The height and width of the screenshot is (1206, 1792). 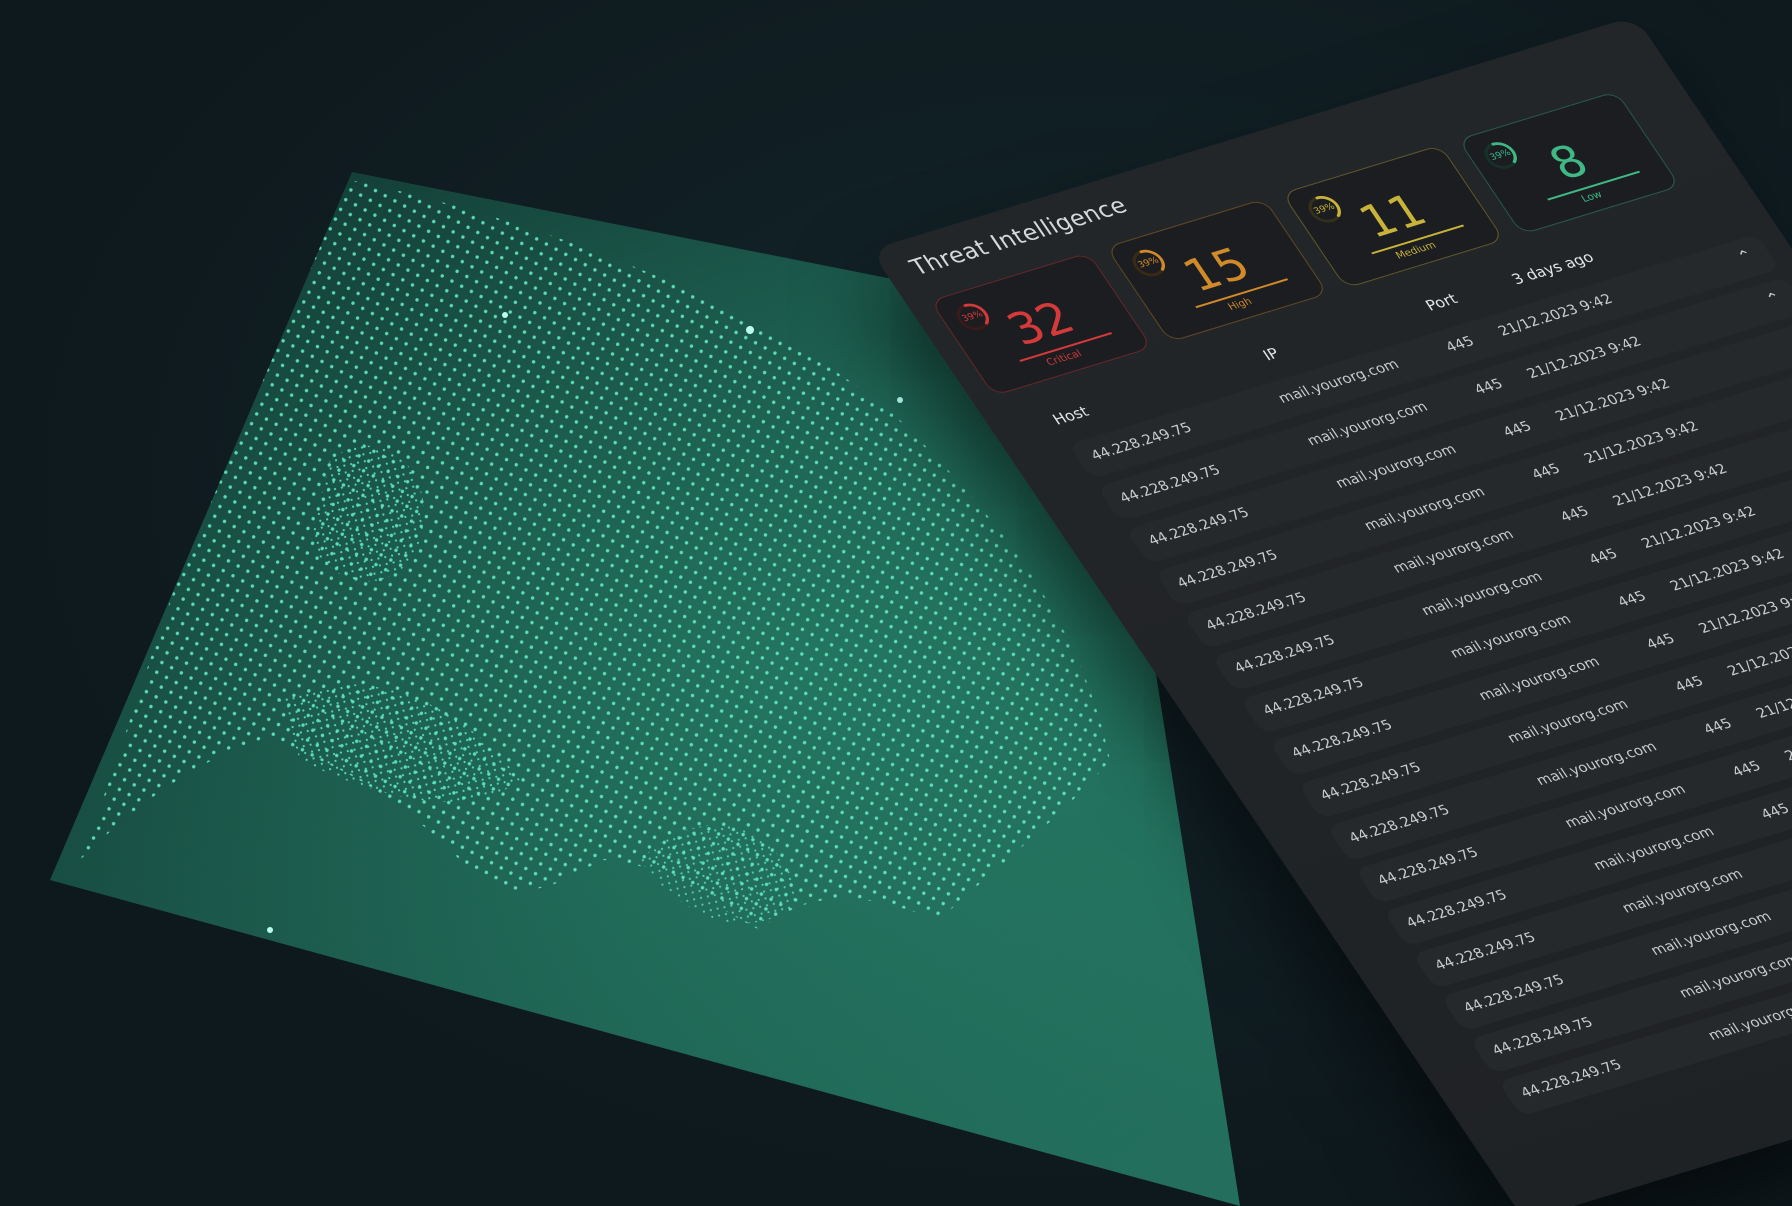 I want to click on card-count: 11, so click(x=1392, y=215).